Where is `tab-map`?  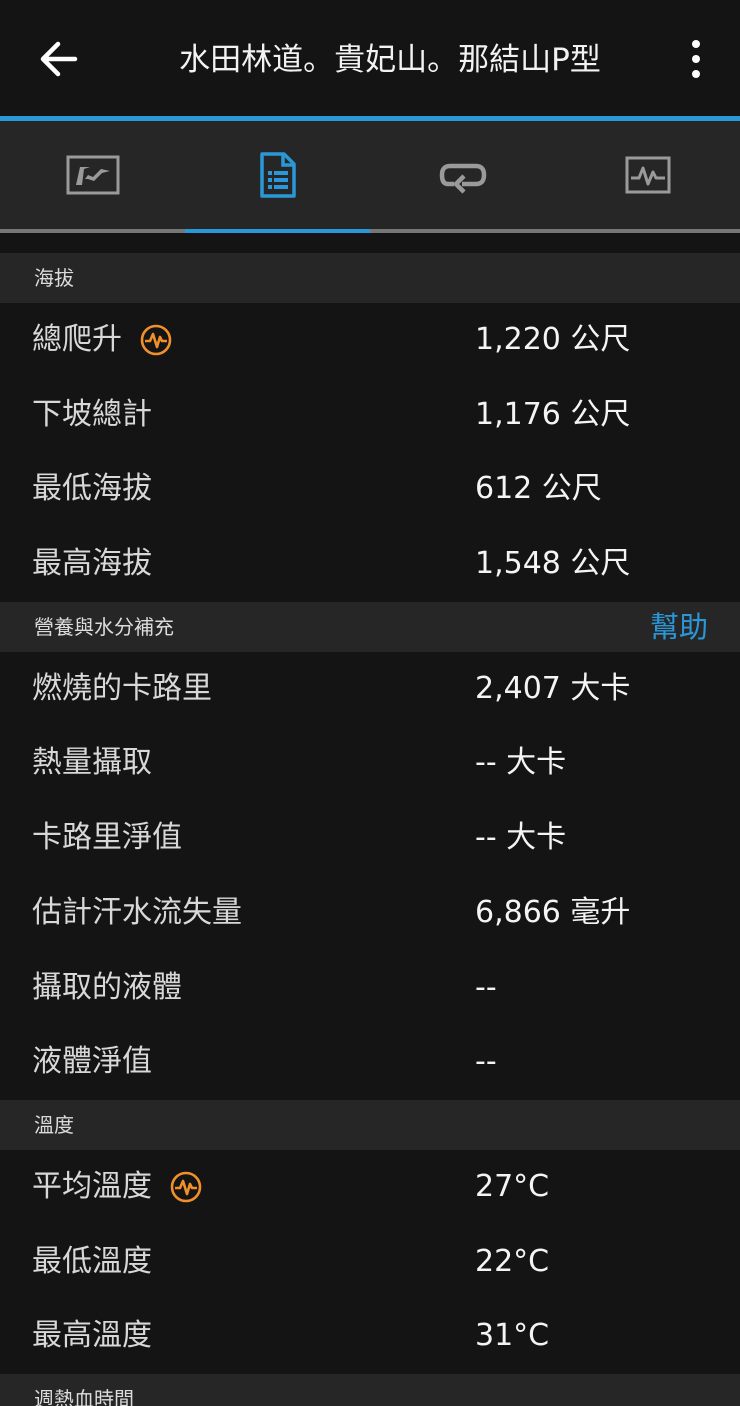
tab-map is located at coordinates (92, 175).